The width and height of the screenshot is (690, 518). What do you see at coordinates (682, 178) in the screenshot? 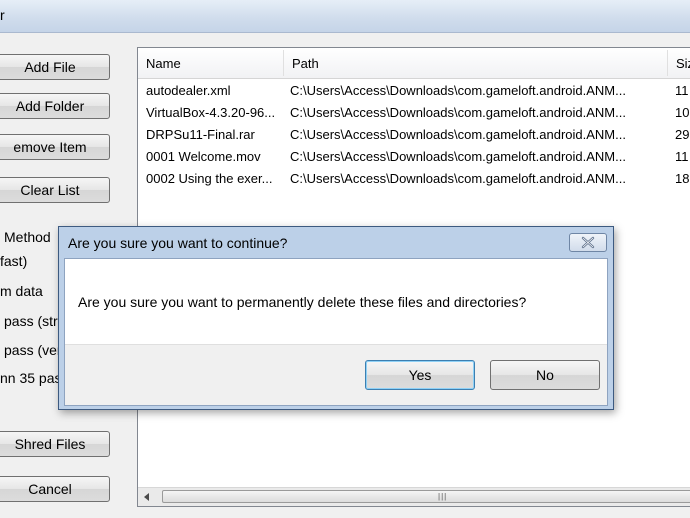
I see `file-size: 18` at bounding box center [682, 178].